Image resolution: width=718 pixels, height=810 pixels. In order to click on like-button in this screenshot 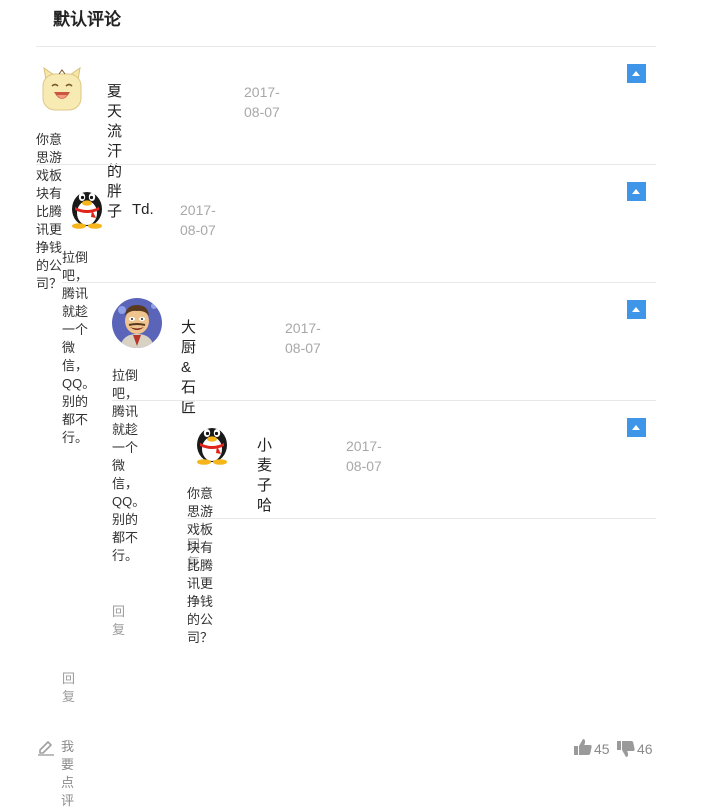, I will do `click(583, 747)`.